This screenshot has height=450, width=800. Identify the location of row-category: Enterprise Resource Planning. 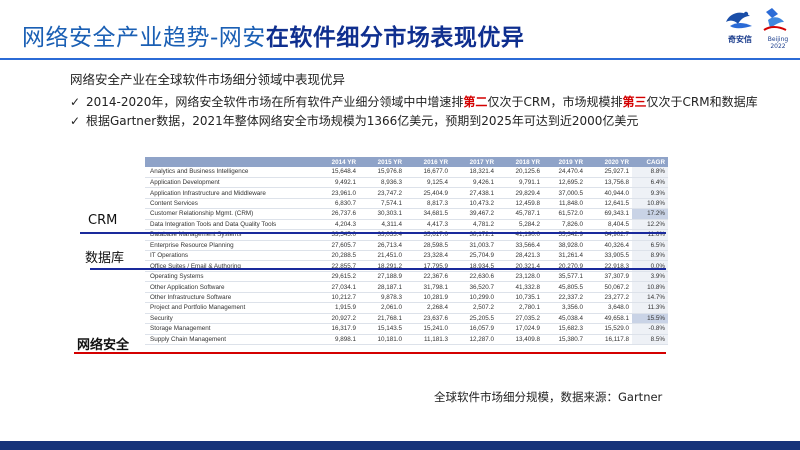
(229, 246).